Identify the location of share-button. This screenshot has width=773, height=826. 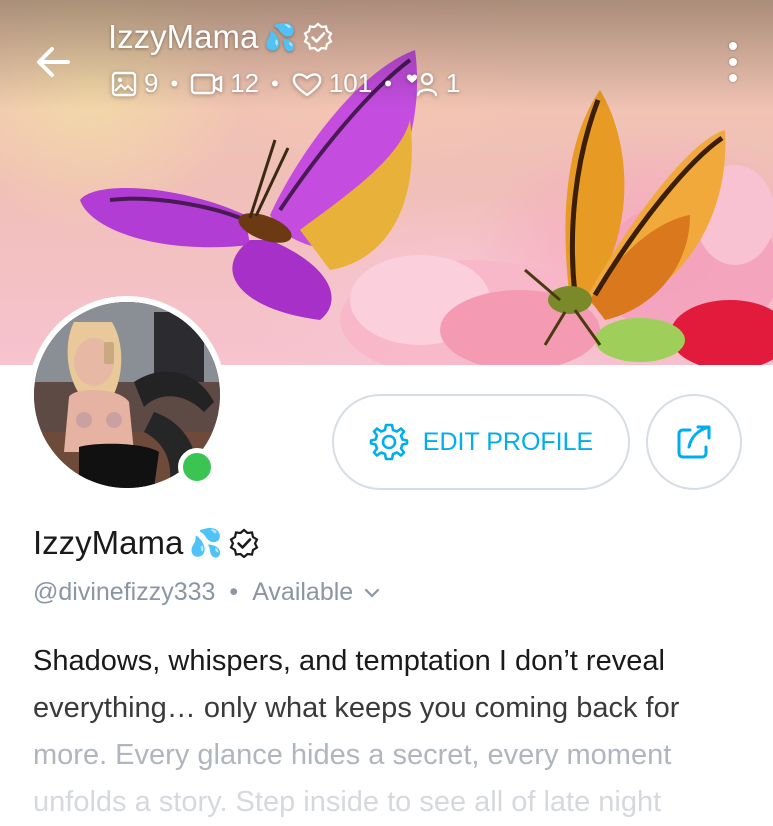
(694, 442).